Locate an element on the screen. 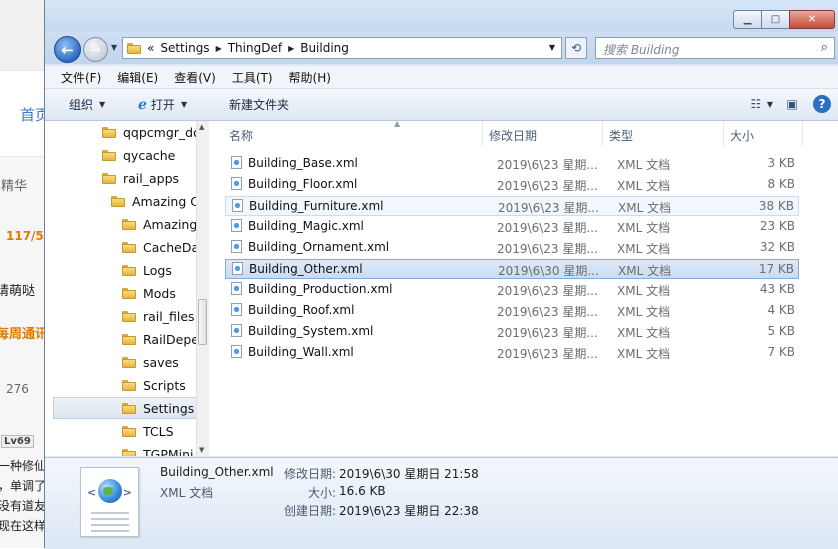  minimize-button: ▁ is located at coordinates (747, 19).